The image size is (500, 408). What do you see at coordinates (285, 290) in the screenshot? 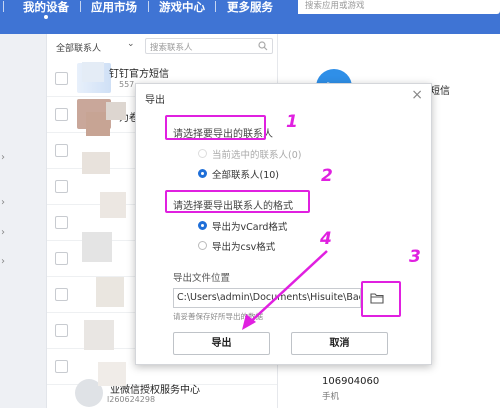
I see `annotation-arrow-icon` at bounding box center [285, 290].